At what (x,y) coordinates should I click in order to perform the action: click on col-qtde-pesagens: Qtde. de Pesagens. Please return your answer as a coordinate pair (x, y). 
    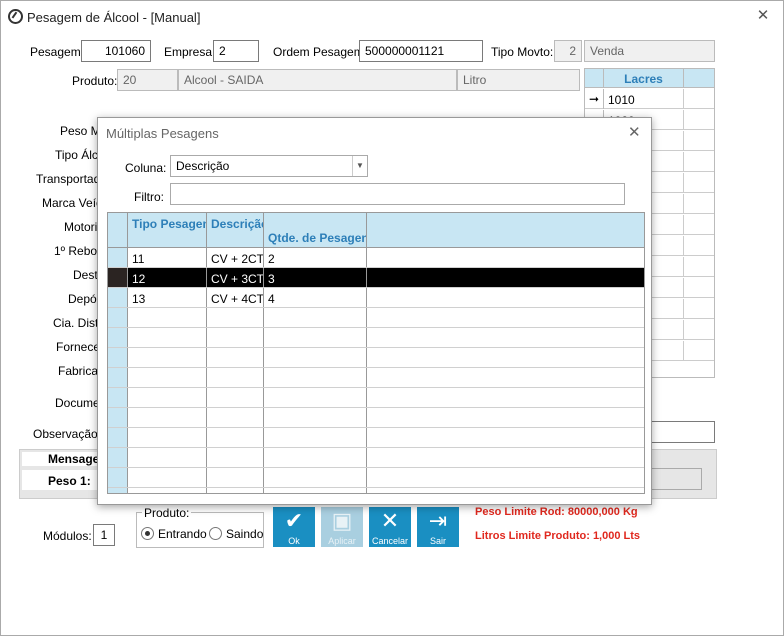
    Looking at the image, I should click on (315, 230).